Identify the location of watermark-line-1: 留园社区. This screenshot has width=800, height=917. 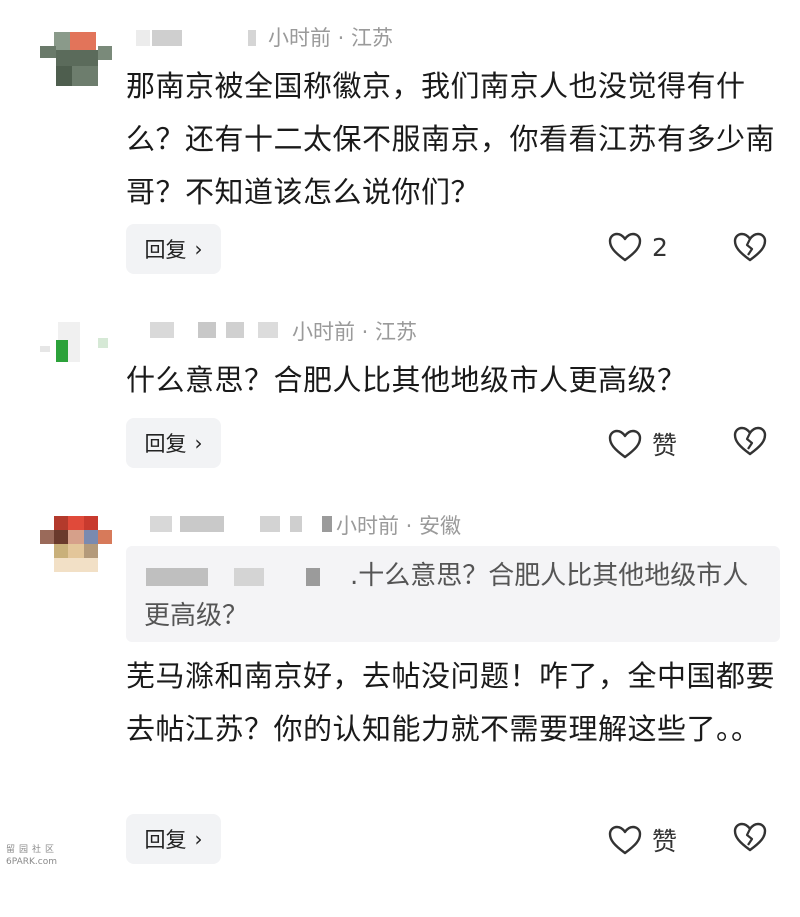
(32, 850).